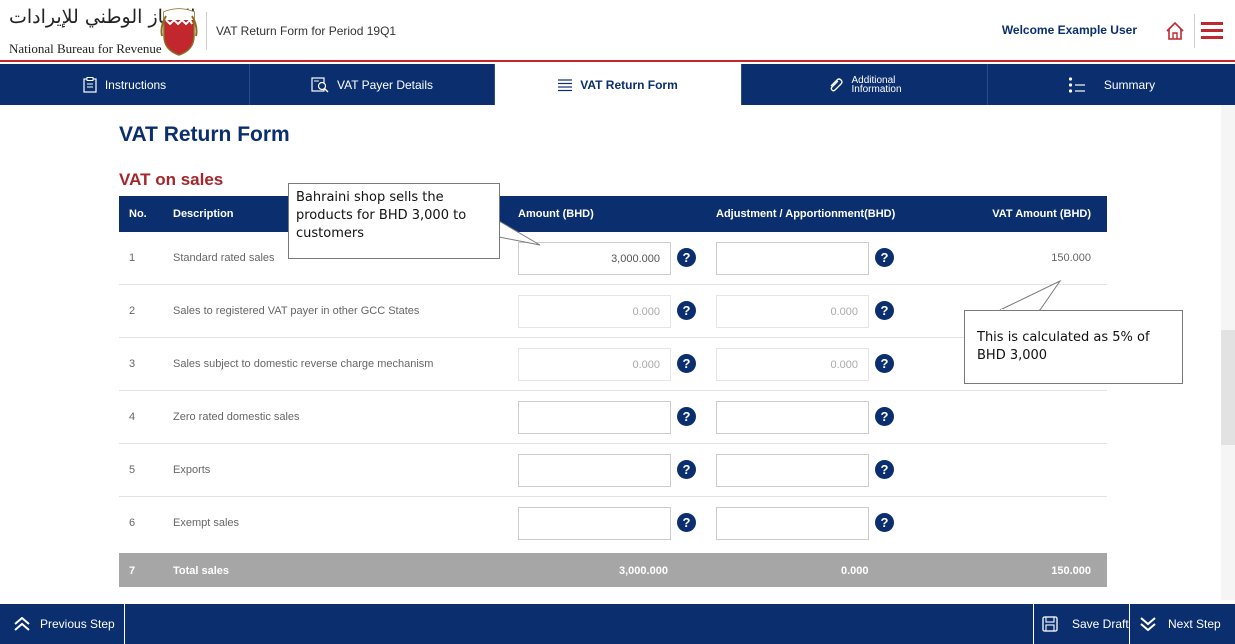  Describe the element at coordinates (135, 84) in the screenshot. I see `tab-label: Instructions` at that location.